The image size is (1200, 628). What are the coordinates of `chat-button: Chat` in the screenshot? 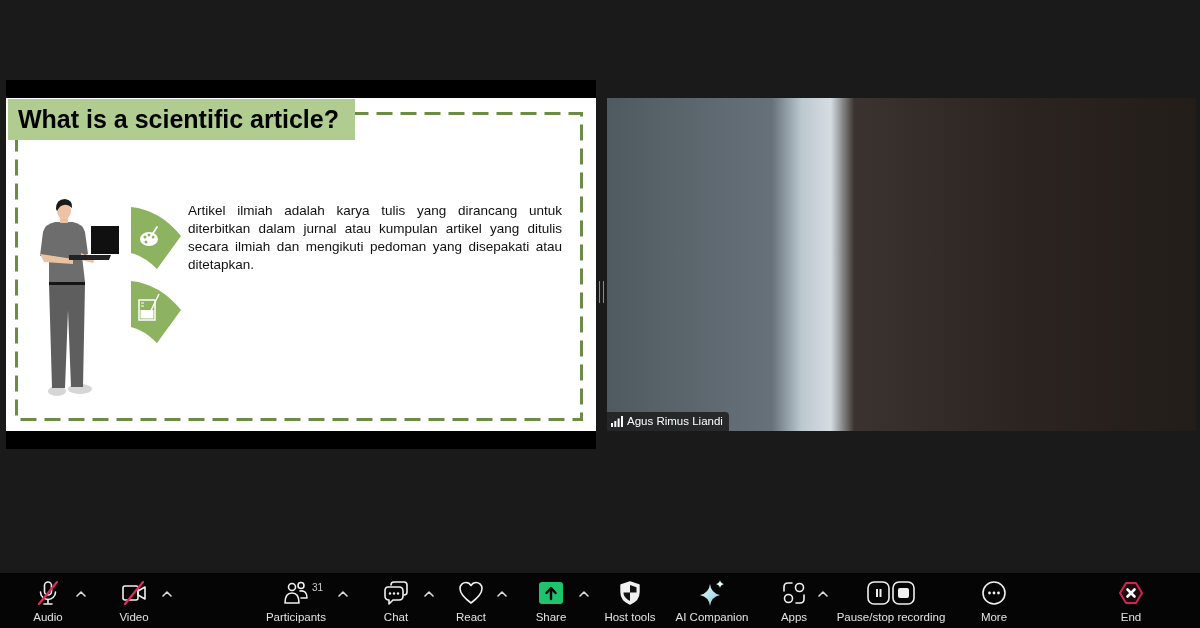 It's located at (396, 600).